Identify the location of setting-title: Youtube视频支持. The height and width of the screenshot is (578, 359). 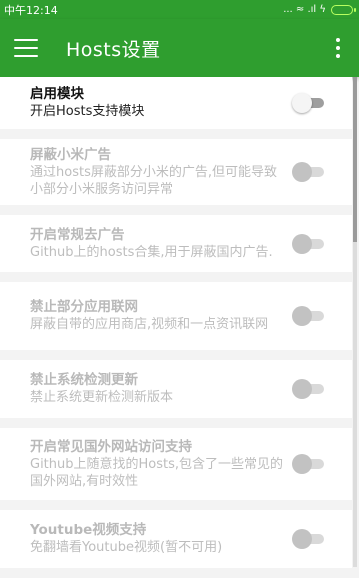
(88, 530).